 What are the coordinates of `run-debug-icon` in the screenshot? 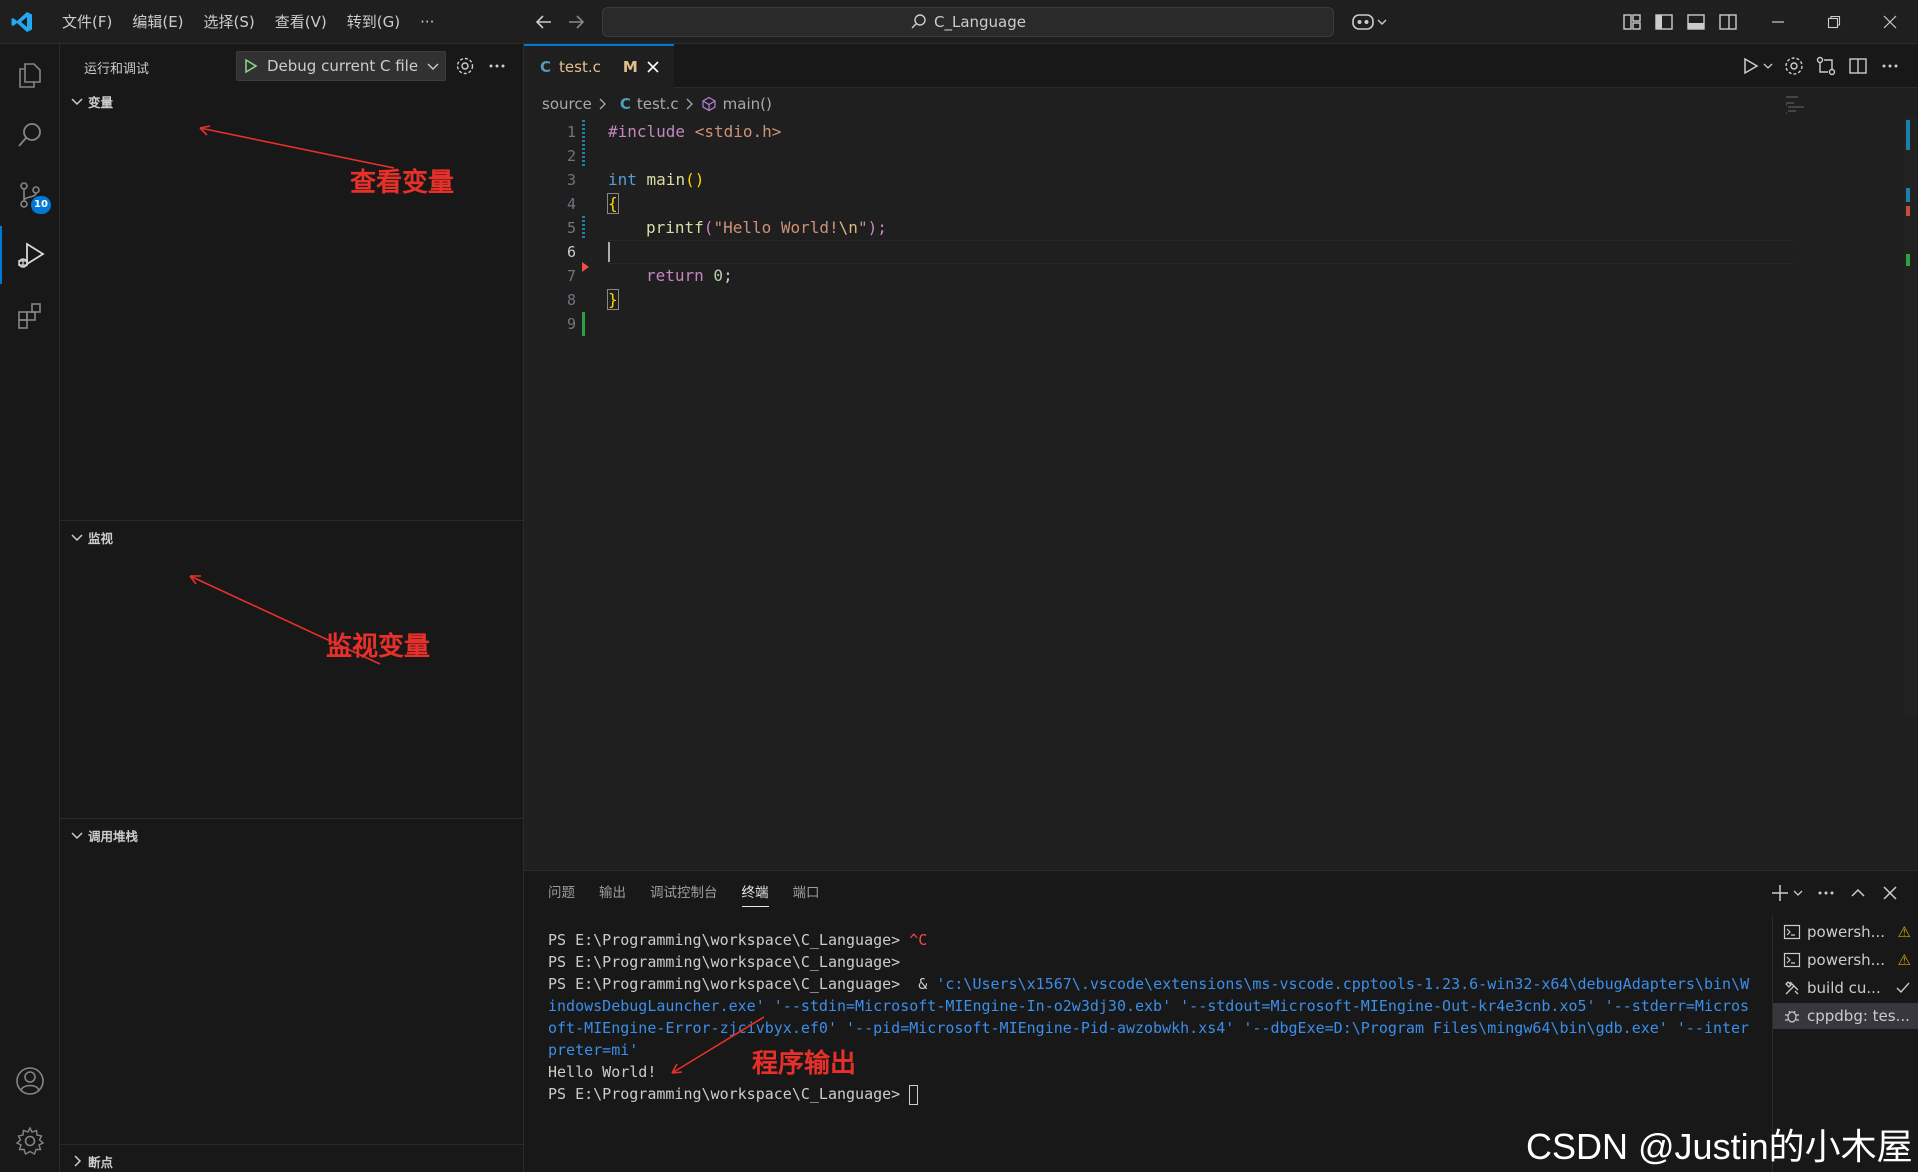 It's located at (30, 255).